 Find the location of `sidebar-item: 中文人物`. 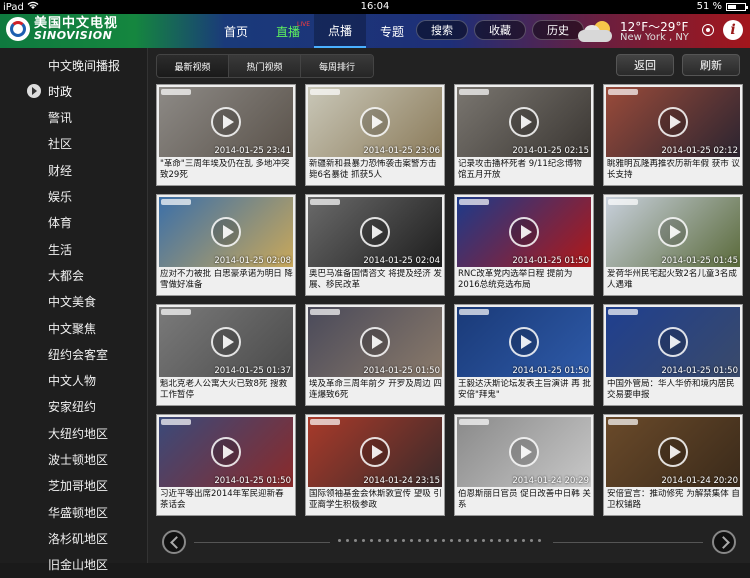

sidebar-item: 中文人物 is located at coordinates (74, 381).